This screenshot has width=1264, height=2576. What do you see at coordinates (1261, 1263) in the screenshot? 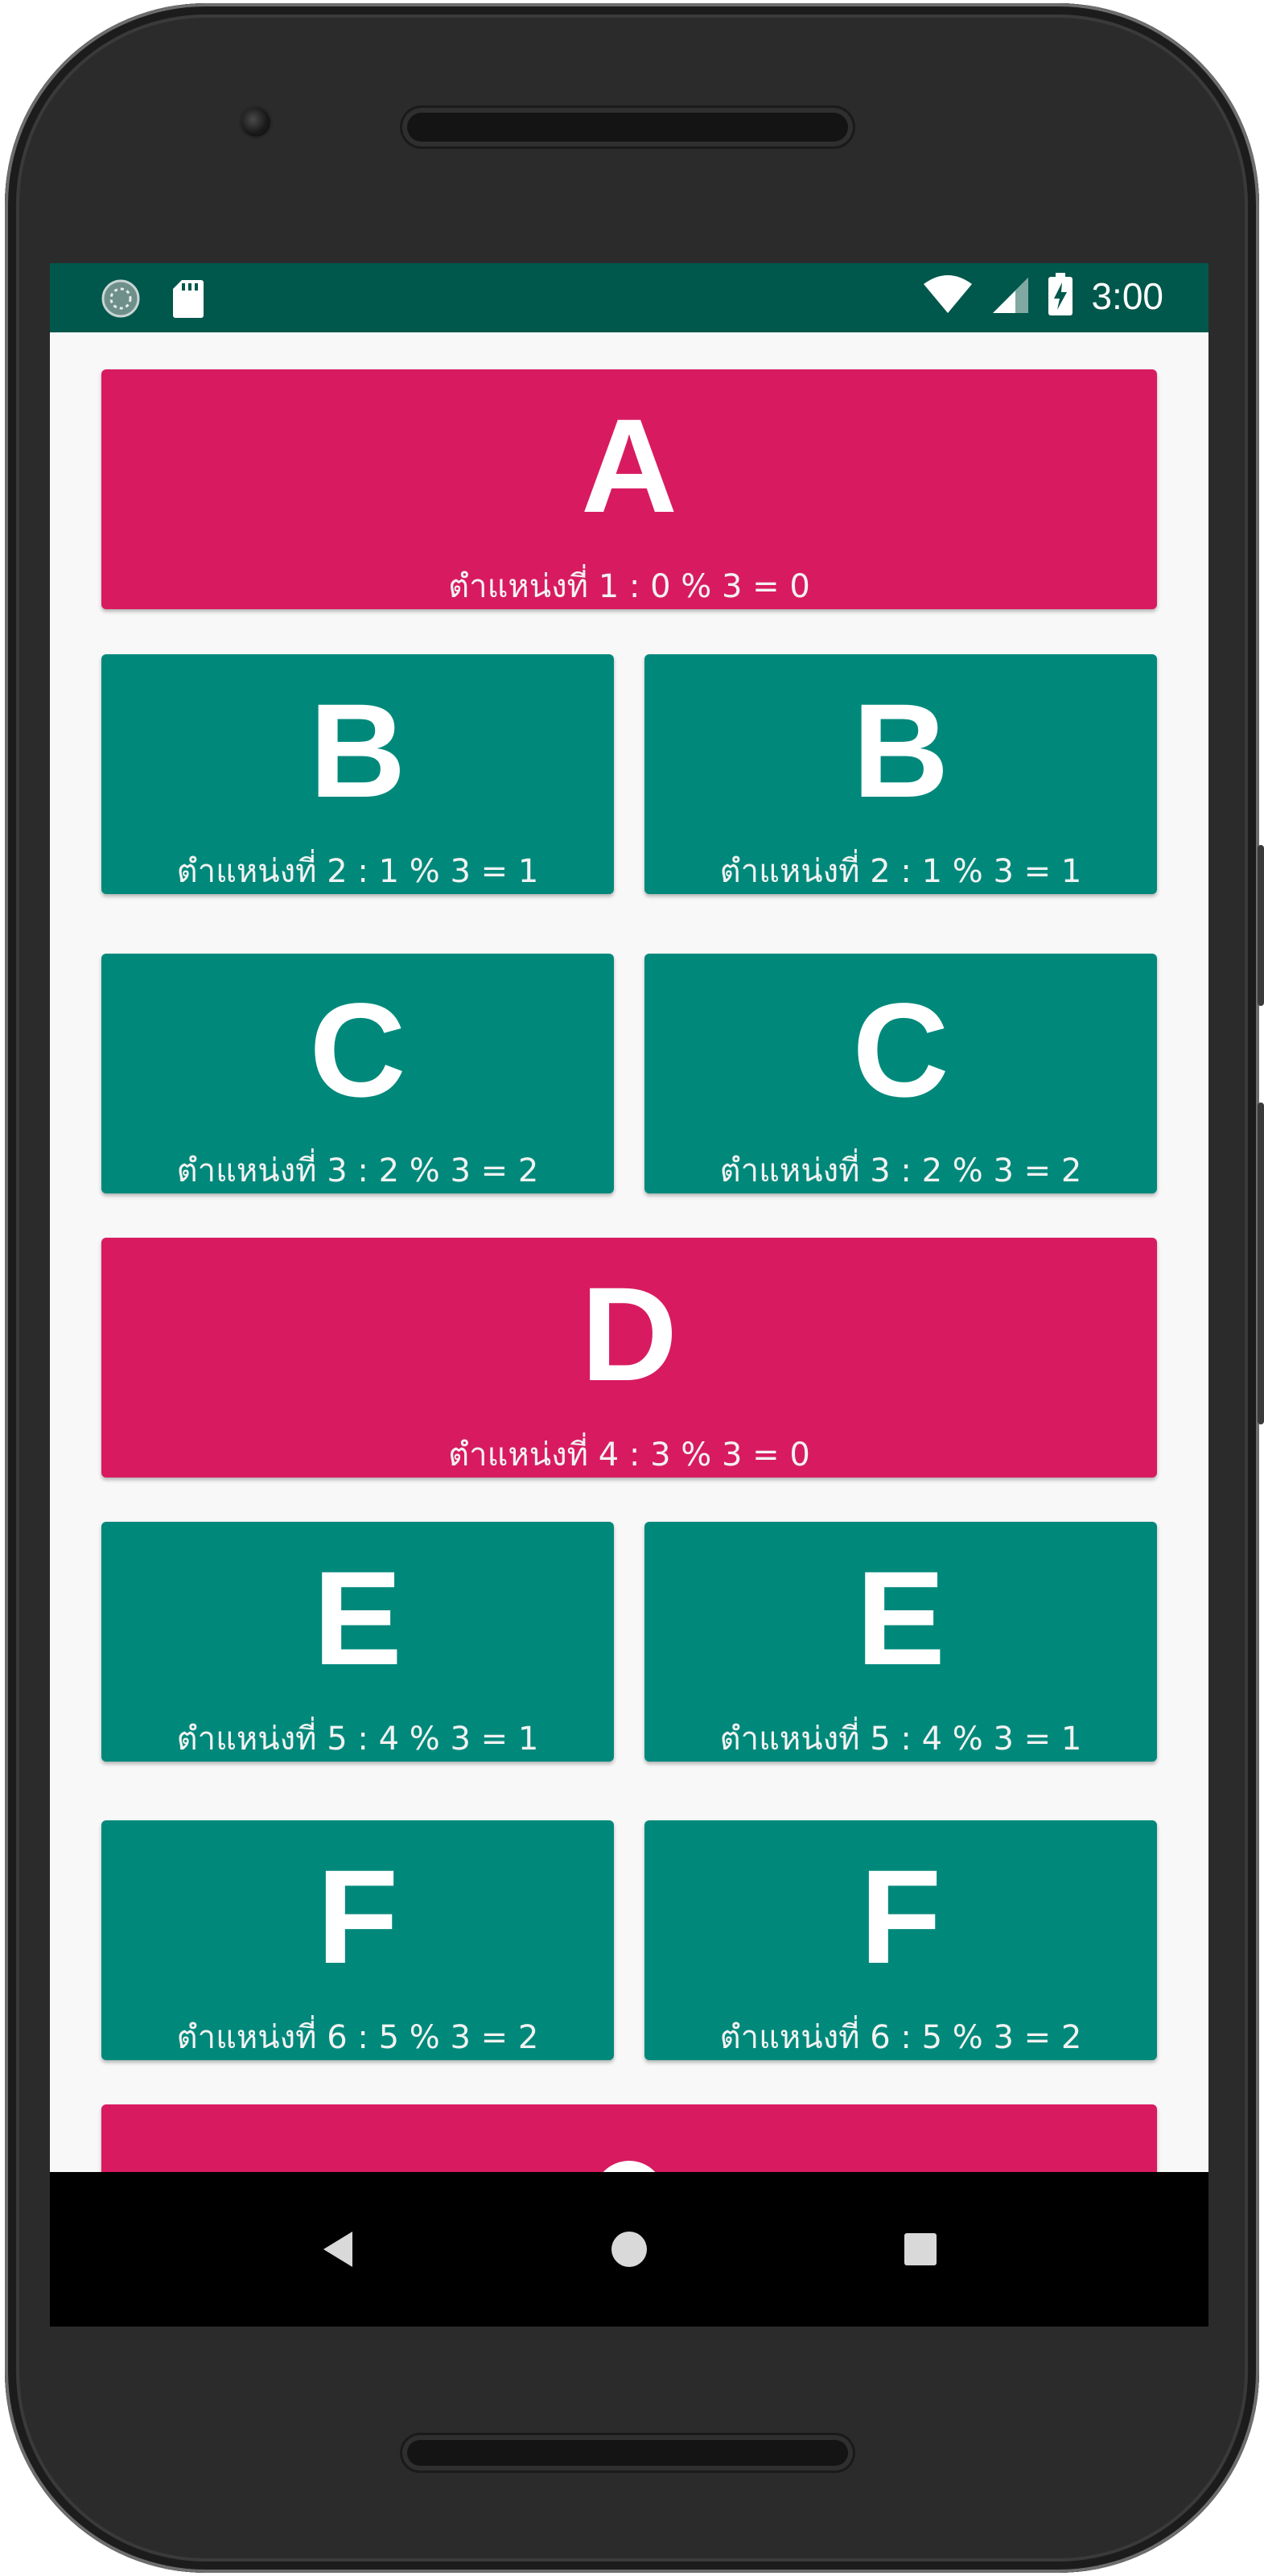
I see `volume-button` at bounding box center [1261, 1263].